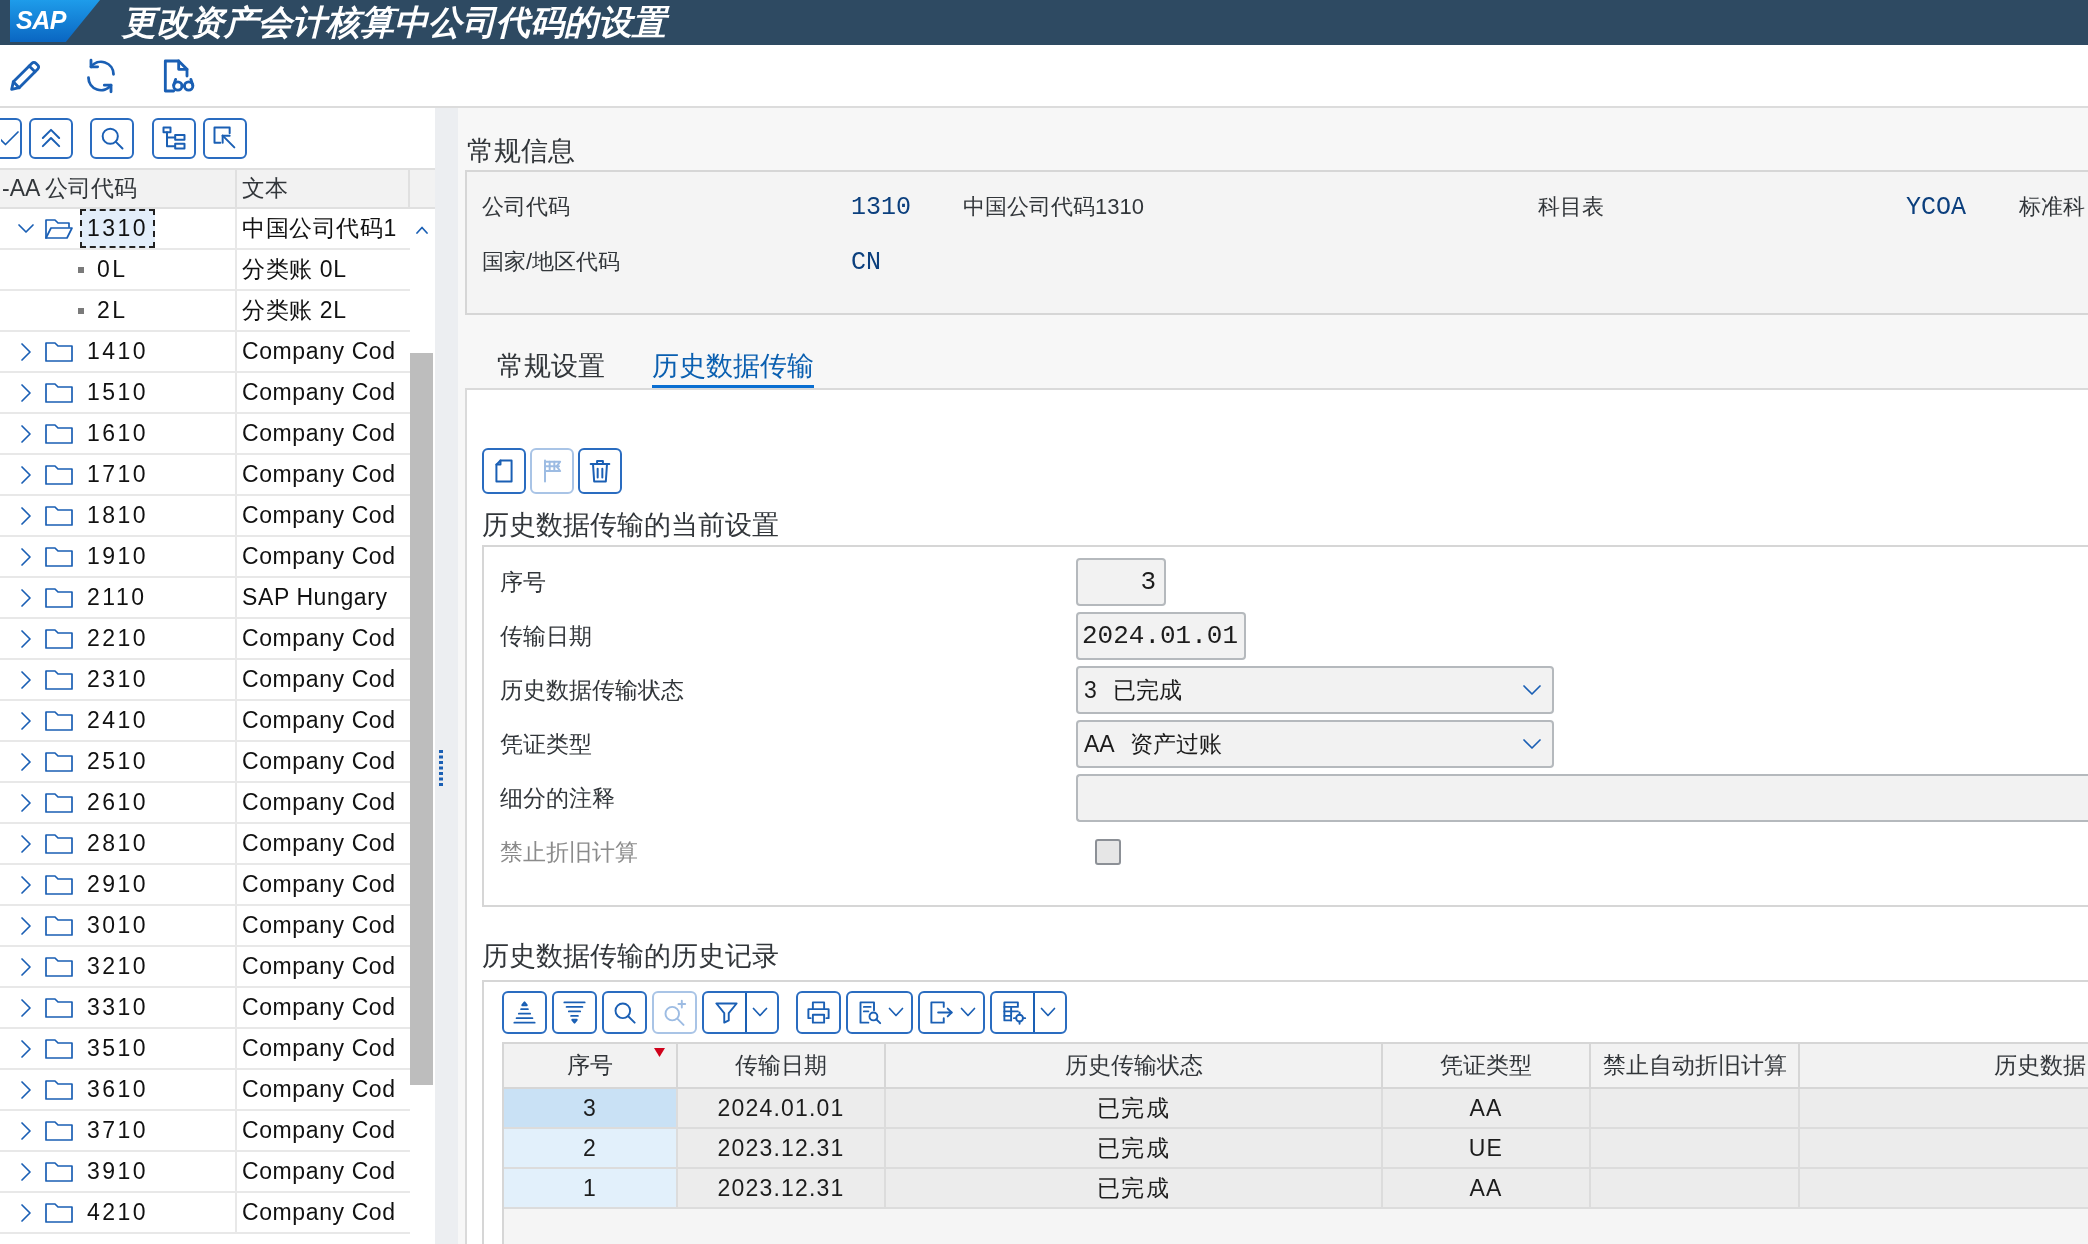 The width and height of the screenshot is (2088, 1244). What do you see at coordinates (118, 474) in the screenshot?
I see `tree-node: 1710` at bounding box center [118, 474].